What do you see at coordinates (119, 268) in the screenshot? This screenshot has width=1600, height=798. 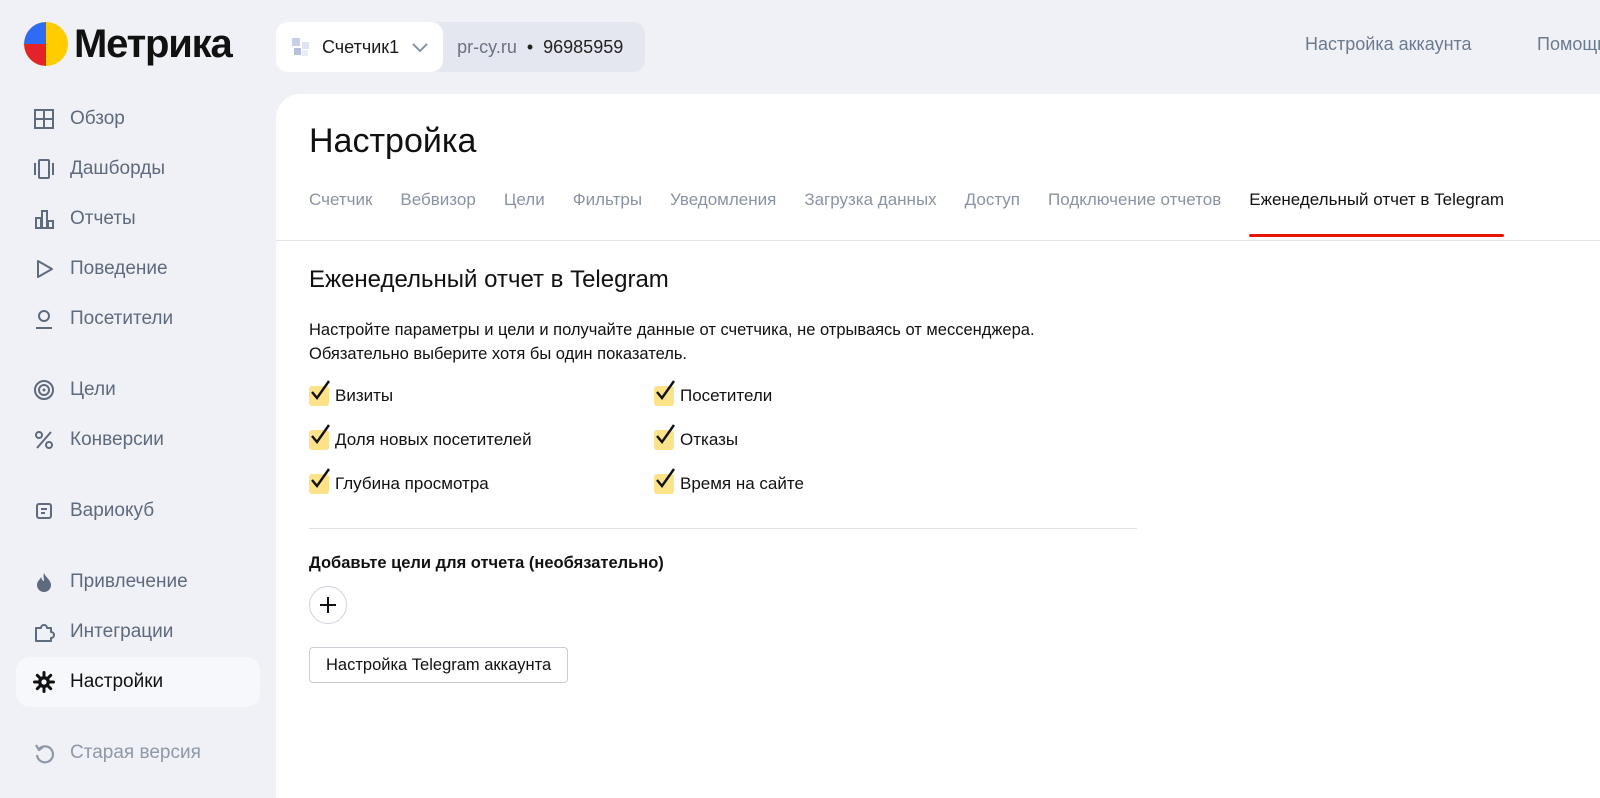 I see `sidebar-item-label: Поведение` at bounding box center [119, 268].